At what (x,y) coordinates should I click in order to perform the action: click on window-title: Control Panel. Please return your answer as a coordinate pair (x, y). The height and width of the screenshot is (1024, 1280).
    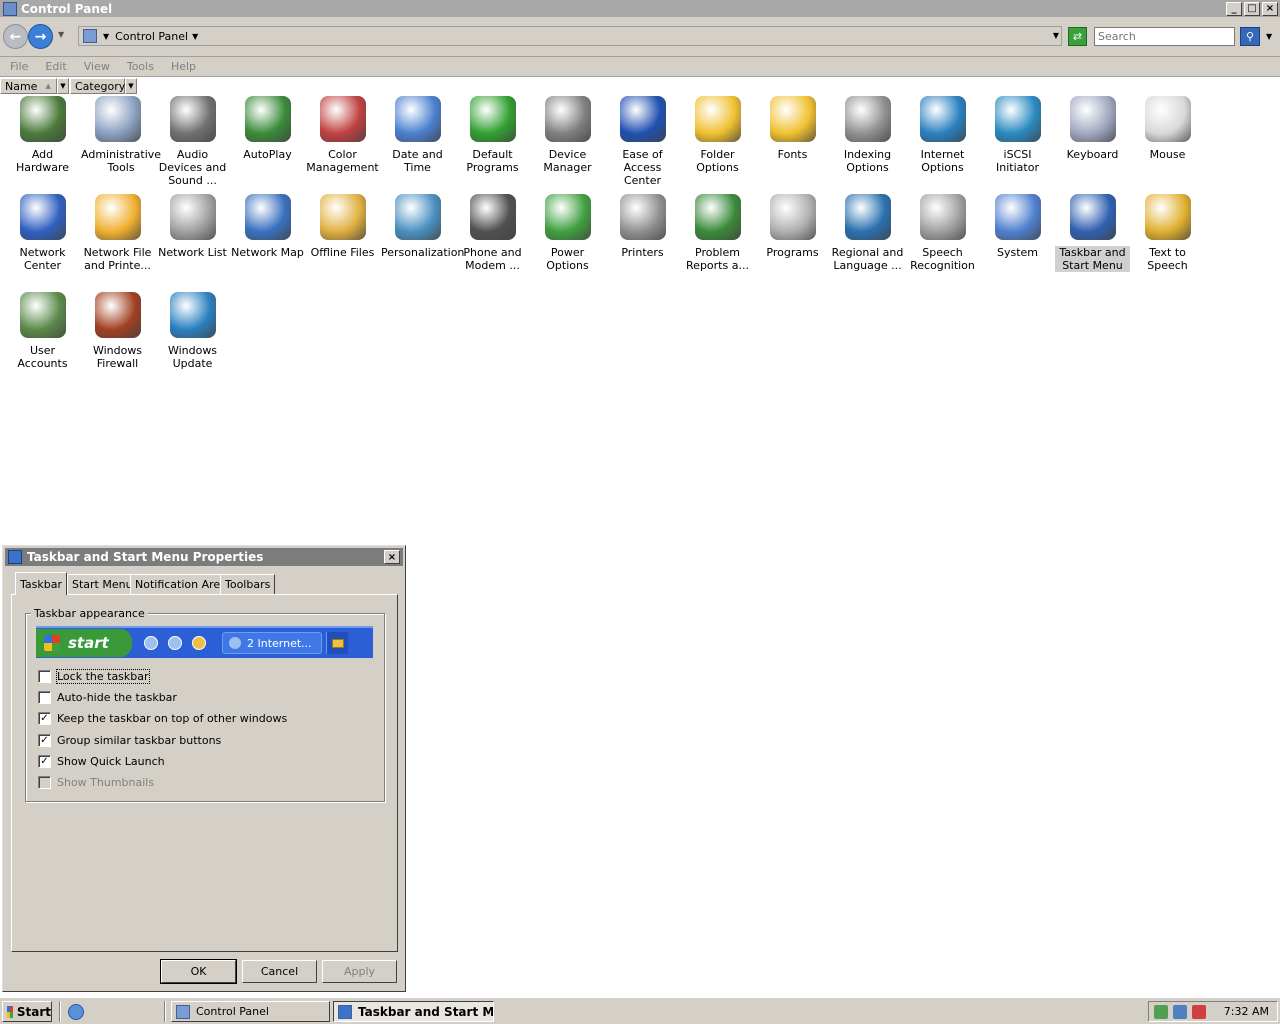
    Looking at the image, I should click on (67, 8).